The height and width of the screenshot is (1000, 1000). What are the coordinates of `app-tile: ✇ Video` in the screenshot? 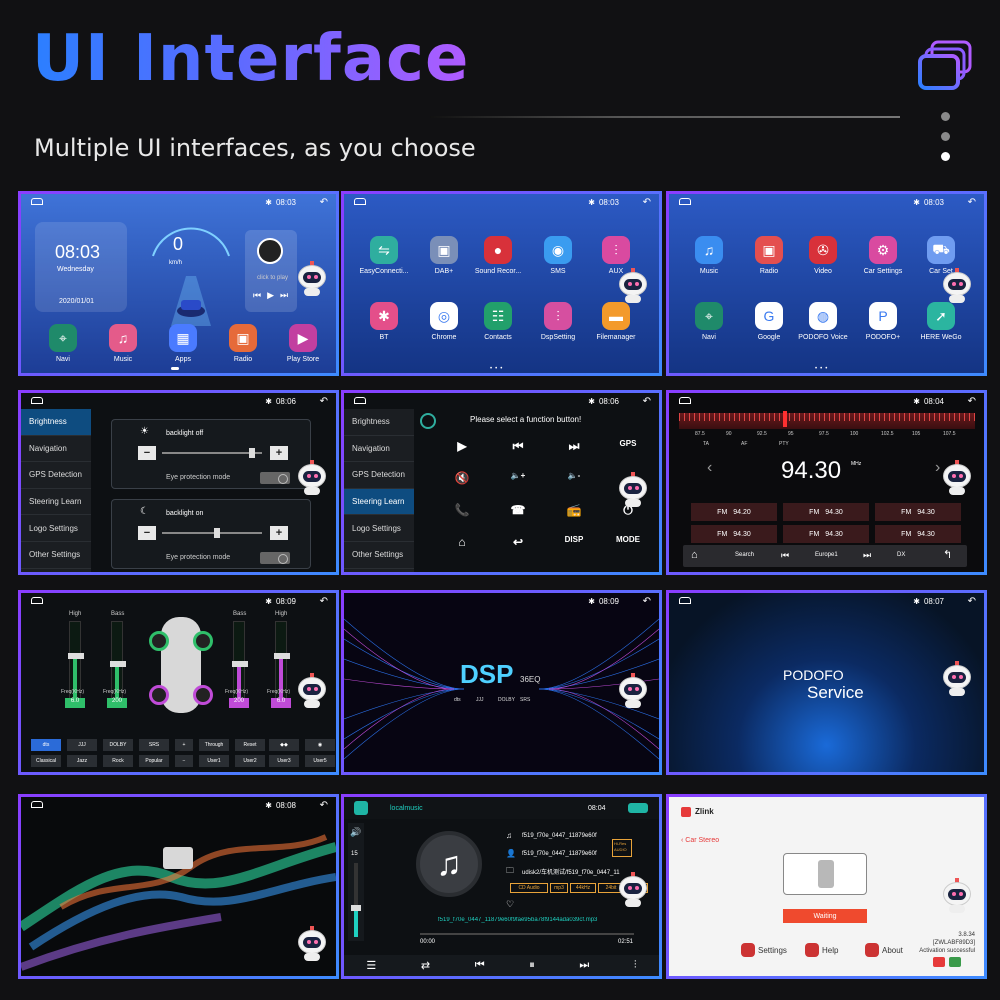 It's located at (823, 255).